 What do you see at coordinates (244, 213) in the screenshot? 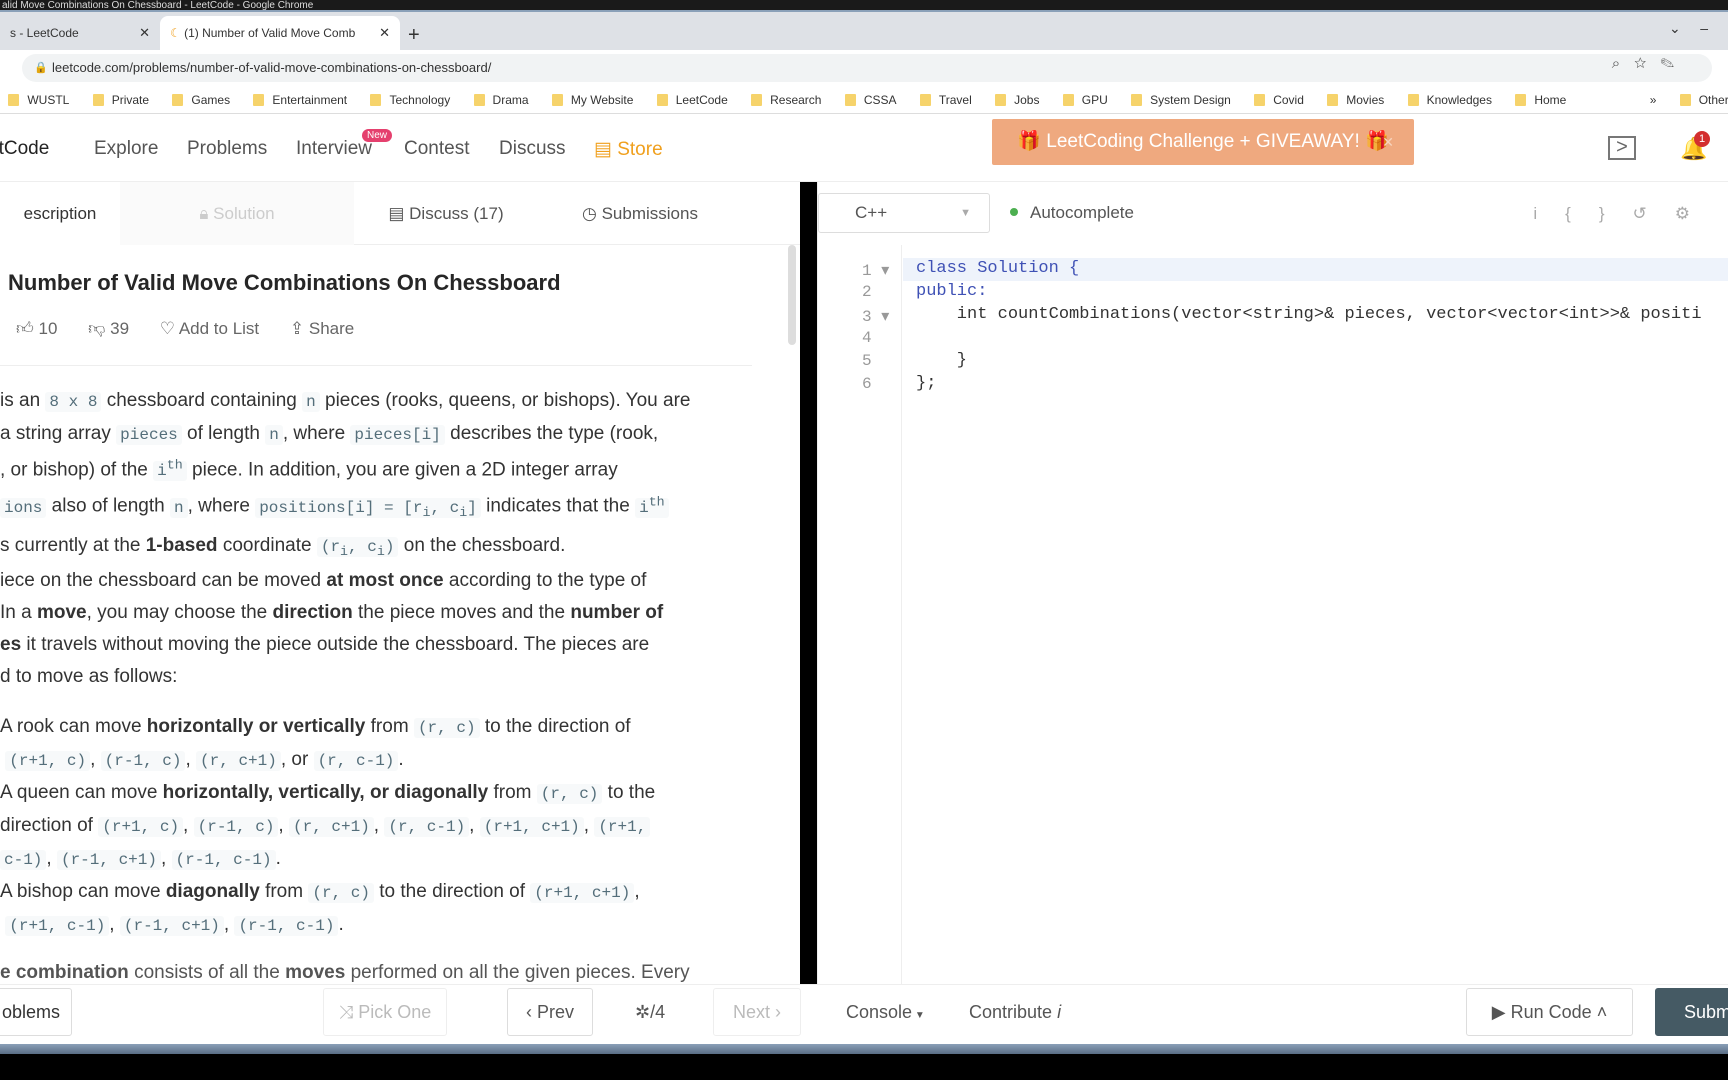
I see `tab-label: Solution` at bounding box center [244, 213].